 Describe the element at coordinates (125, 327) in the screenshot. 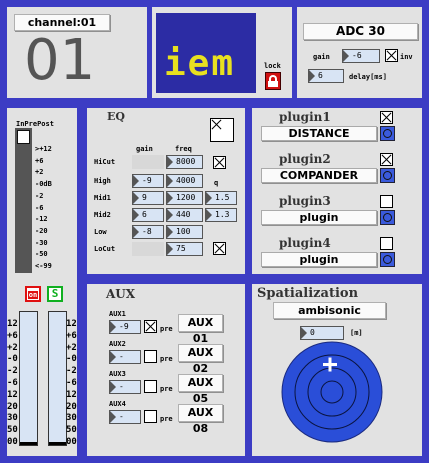

I see `aux-send-field: -9` at that location.